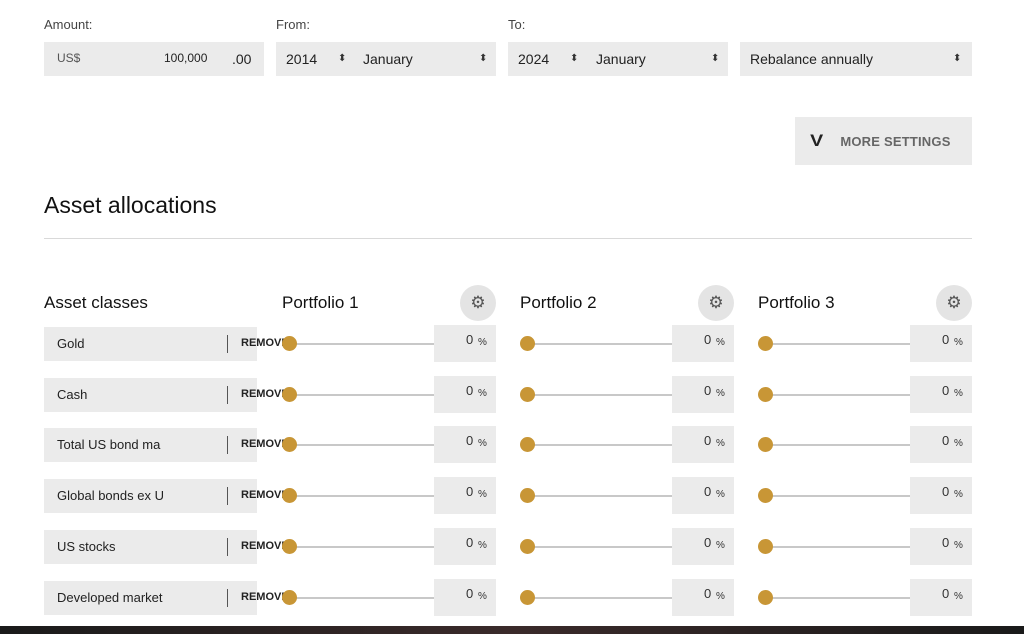  What do you see at coordinates (113, 444) in the screenshot?
I see `asset-name: Total US bond ma` at bounding box center [113, 444].